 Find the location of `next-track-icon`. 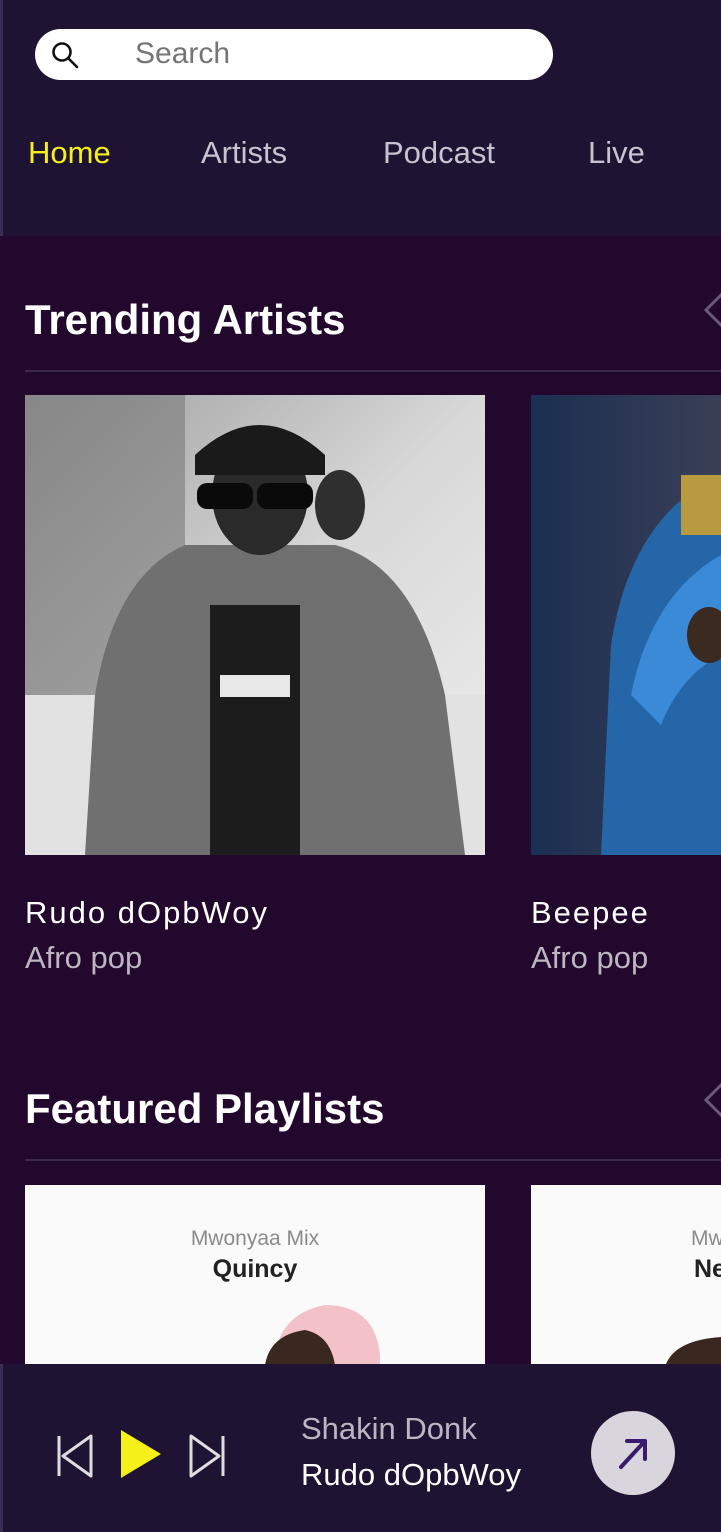

next-track-icon is located at coordinates (207, 1456).